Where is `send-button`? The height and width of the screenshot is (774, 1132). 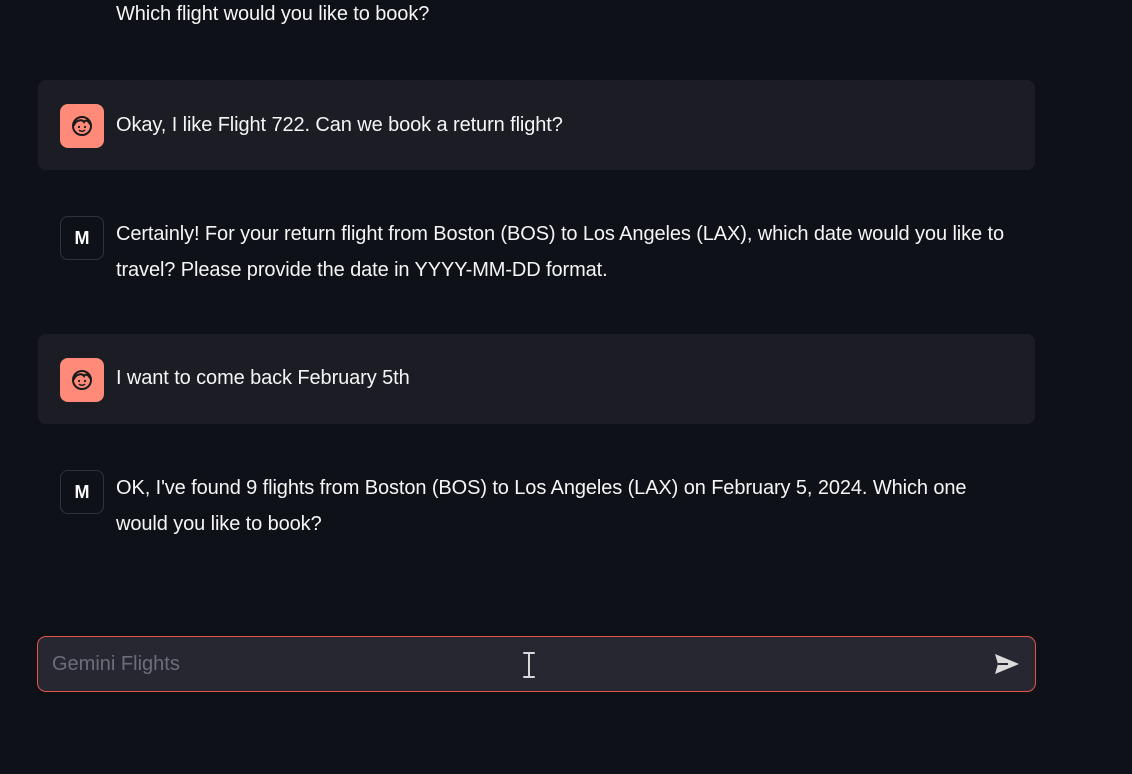 send-button is located at coordinates (1007, 664).